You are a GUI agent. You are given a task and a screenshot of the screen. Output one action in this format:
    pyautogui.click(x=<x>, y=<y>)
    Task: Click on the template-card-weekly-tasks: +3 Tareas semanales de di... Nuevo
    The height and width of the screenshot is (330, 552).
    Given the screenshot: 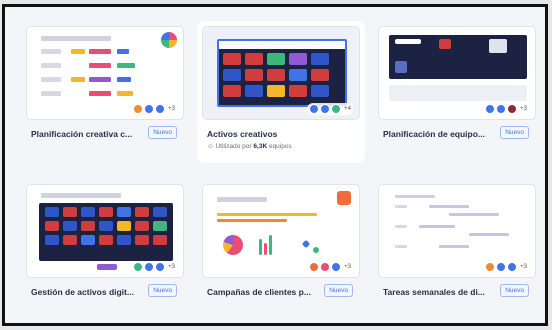 What is the action you would take?
    pyautogui.click(x=457, y=250)
    